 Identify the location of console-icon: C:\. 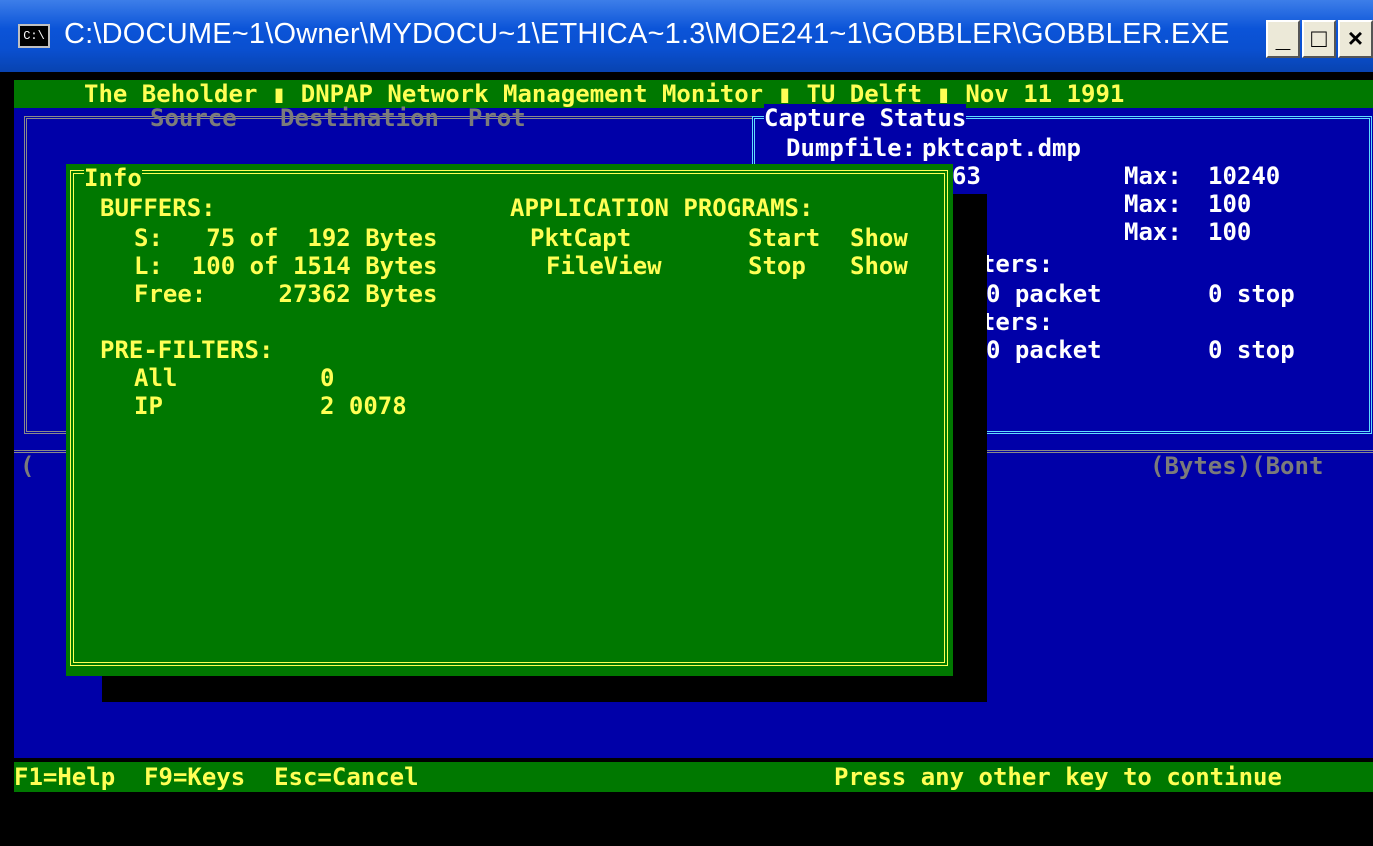
(34, 36).